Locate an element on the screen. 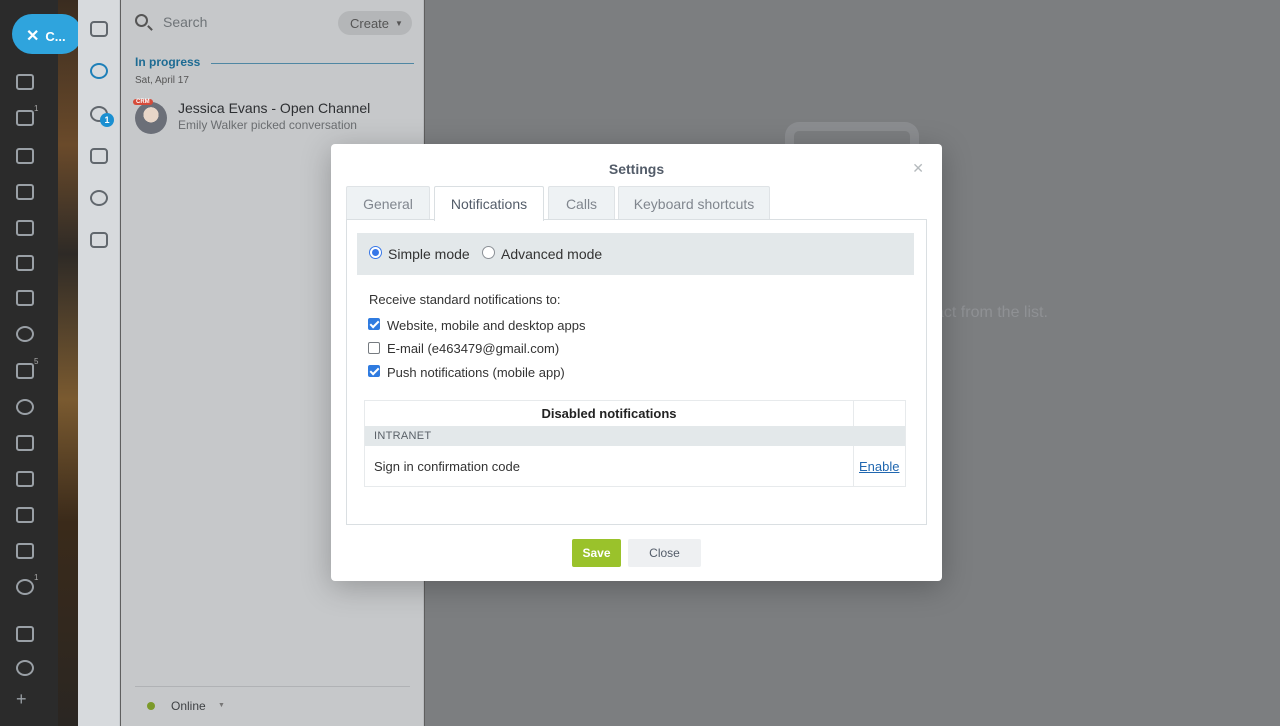  rail-image-icon is located at coordinates (25, 479).